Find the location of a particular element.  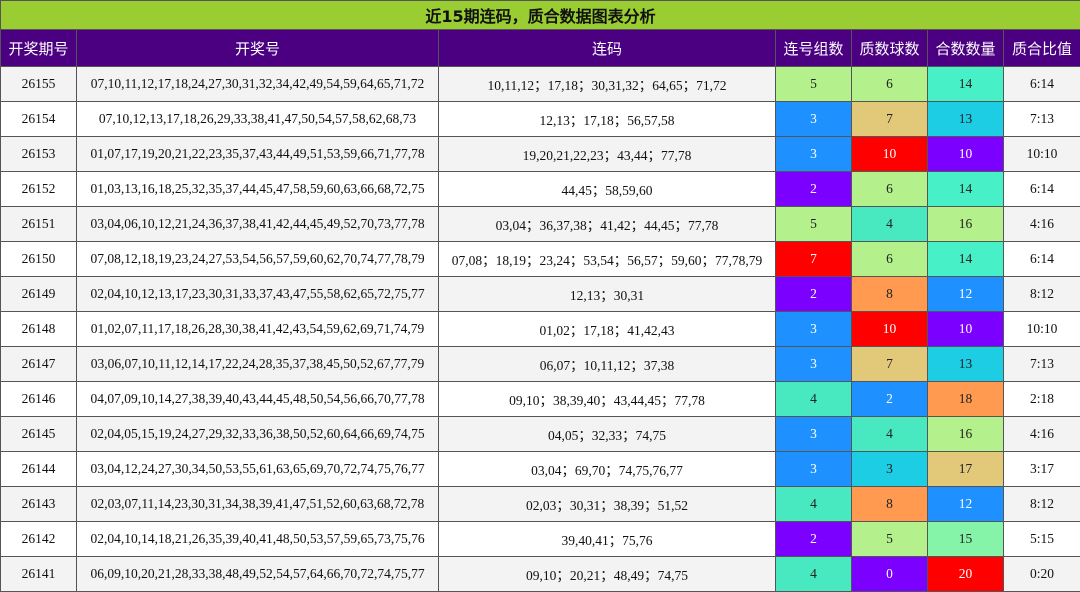

cell-ratio: 0:20 is located at coordinates (1042, 574).